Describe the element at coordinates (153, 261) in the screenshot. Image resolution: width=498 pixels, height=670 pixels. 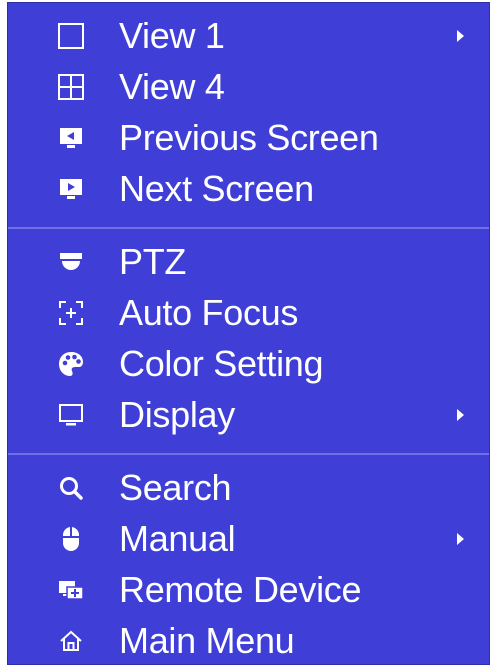
I see `menu-item-label: PTZ` at that location.